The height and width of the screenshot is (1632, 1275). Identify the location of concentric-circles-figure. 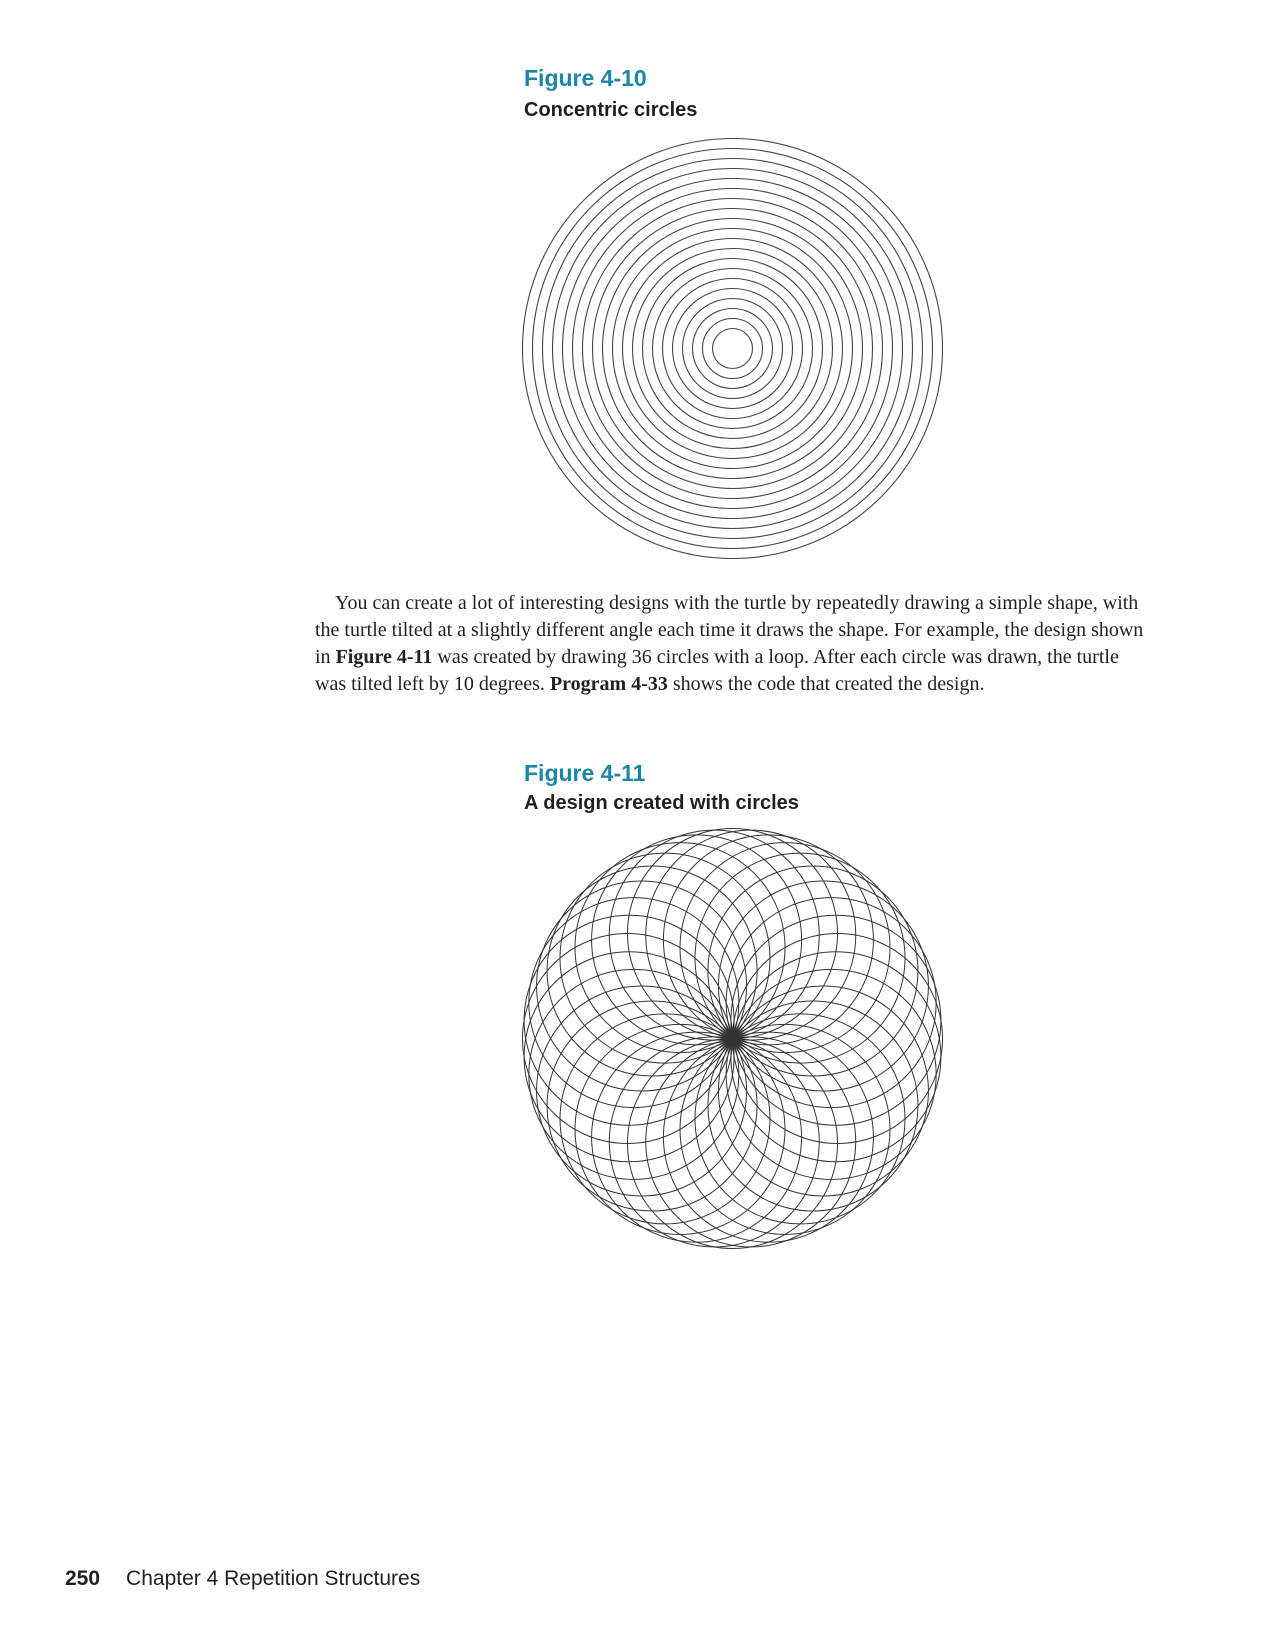
(732, 348).